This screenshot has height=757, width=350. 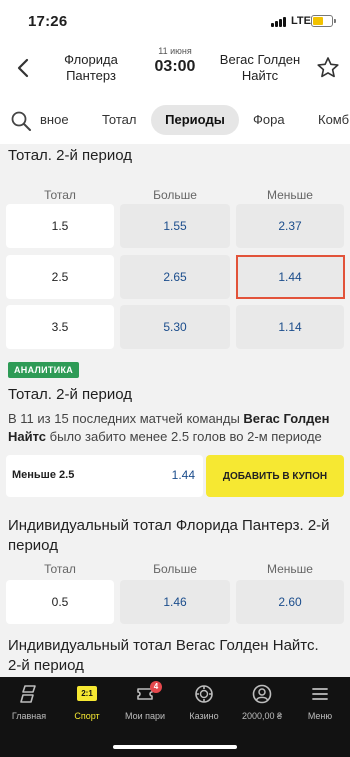 I want to click on tab-periods: Периоды, so click(x=195, y=119).